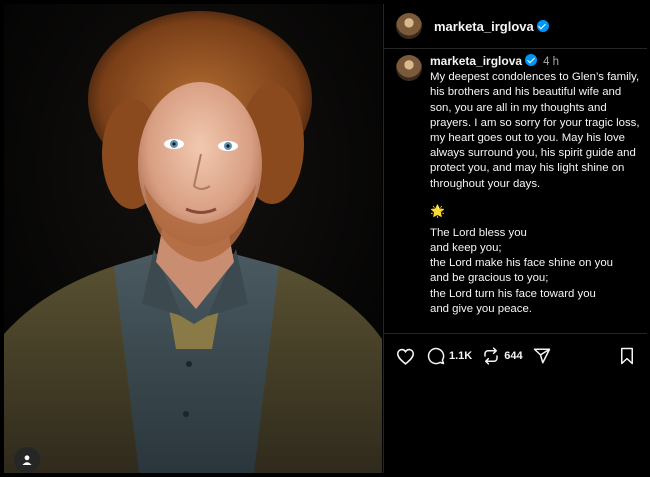  What do you see at coordinates (437, 210) in the screenshot?
I see `star-emoji: 🌟` at bounding box center [437, 210].